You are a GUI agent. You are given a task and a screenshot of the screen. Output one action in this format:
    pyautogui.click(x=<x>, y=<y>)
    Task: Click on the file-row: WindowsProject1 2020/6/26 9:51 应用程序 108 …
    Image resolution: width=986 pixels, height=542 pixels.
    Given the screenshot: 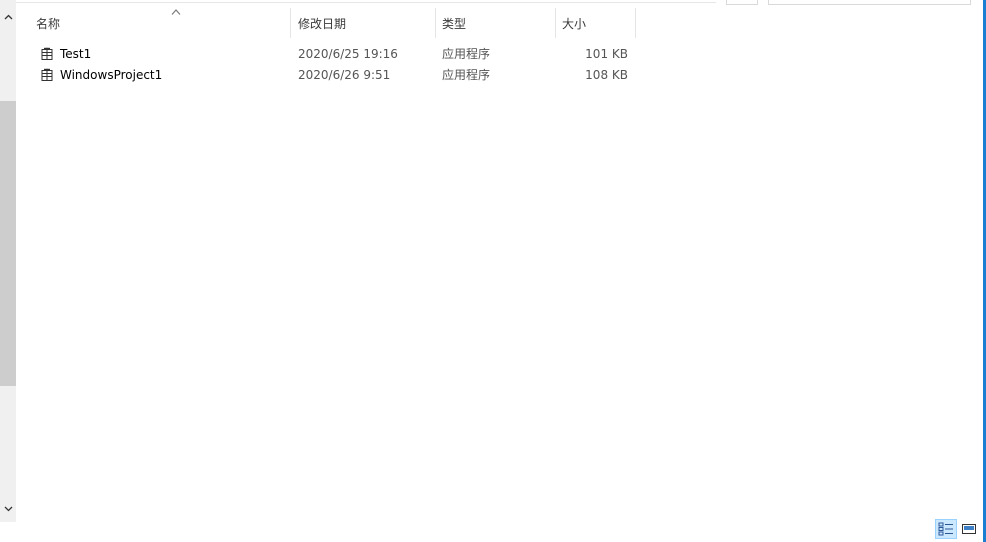 What is the action you would take?
    pyautogui.click(x=336, y=74)
    